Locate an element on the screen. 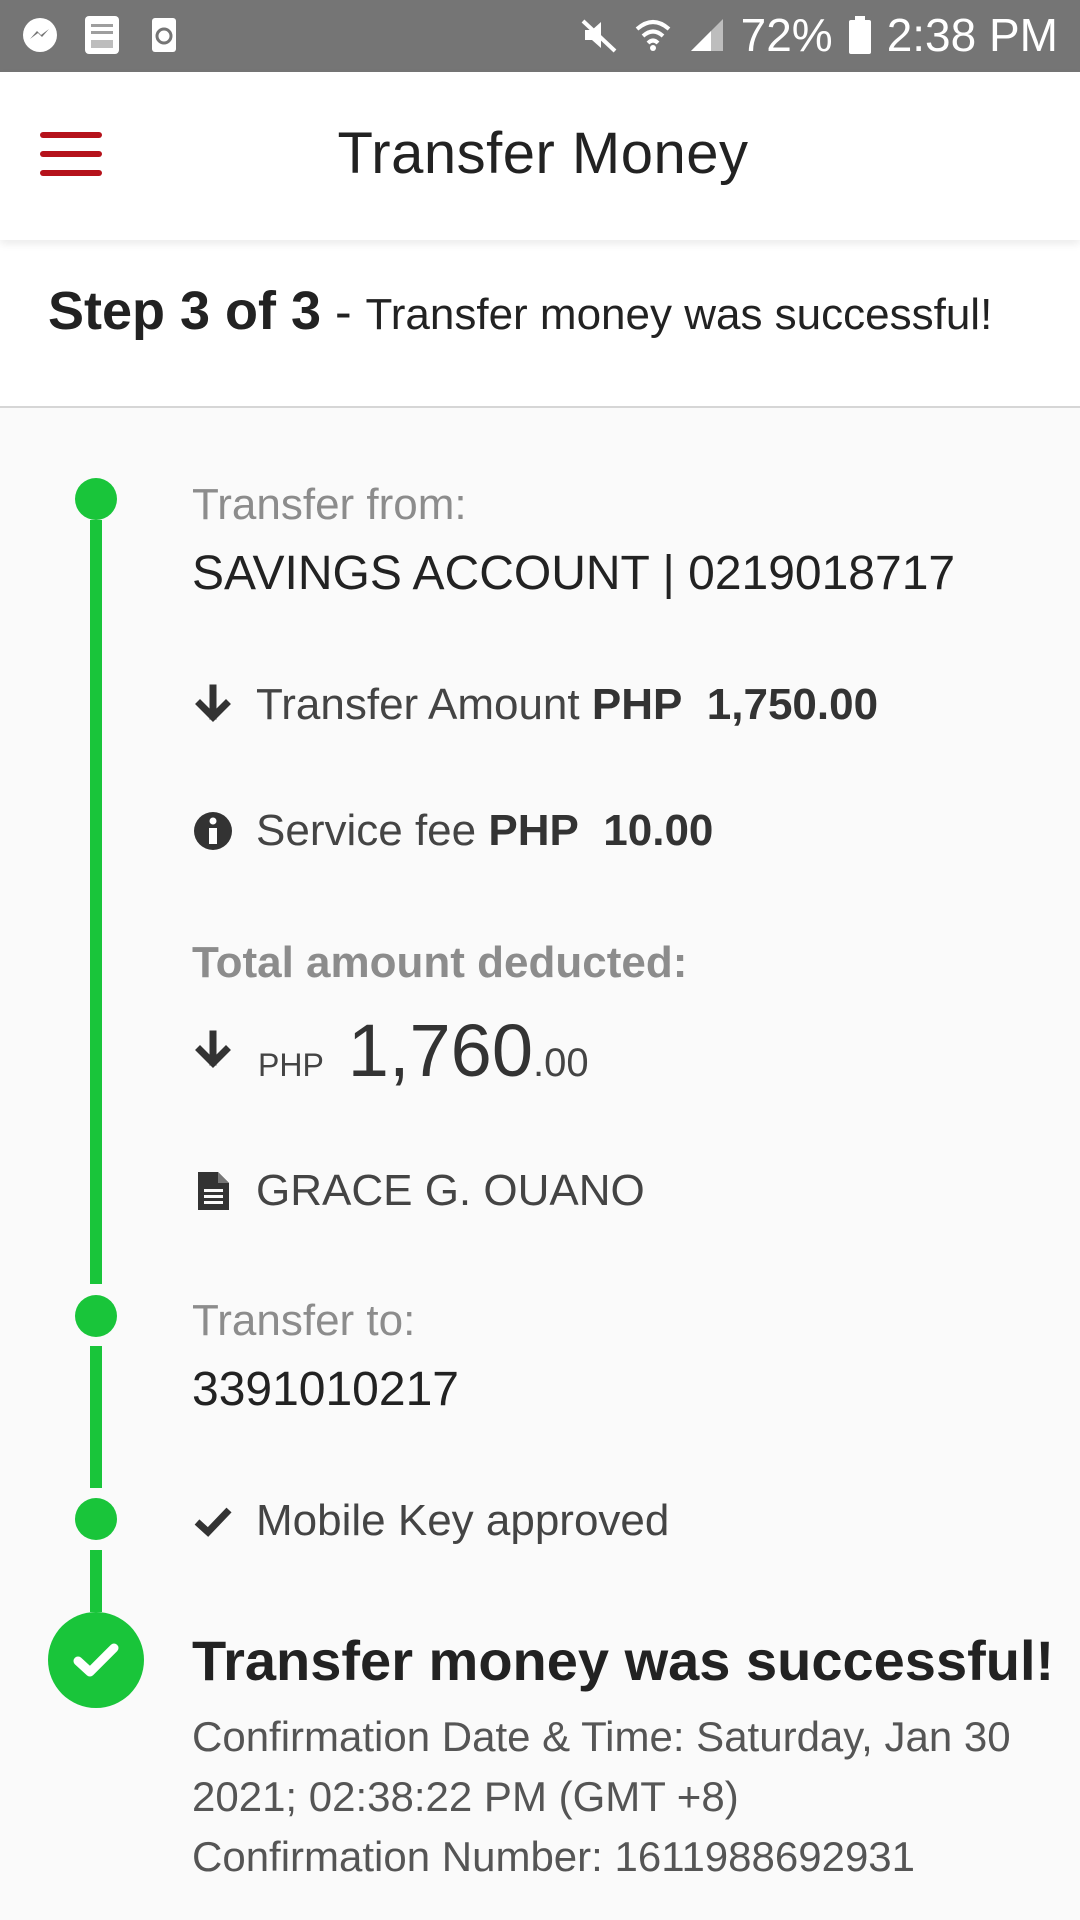 This screenshot has width=1080, height=1920. messenger-icon is located at coordinates (40, 35).